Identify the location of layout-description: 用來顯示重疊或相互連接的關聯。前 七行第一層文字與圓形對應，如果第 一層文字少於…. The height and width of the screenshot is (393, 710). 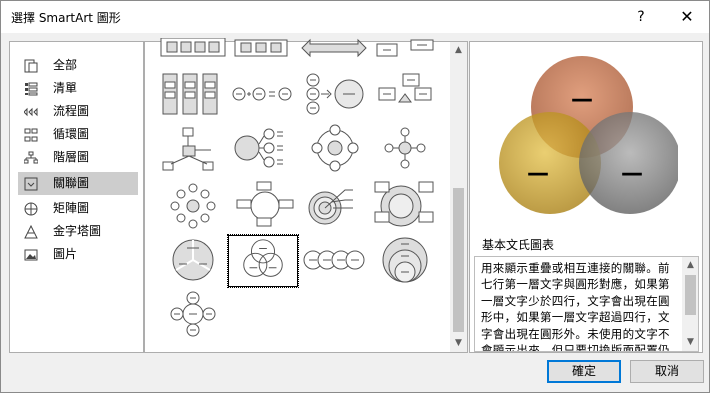
(575, 306).